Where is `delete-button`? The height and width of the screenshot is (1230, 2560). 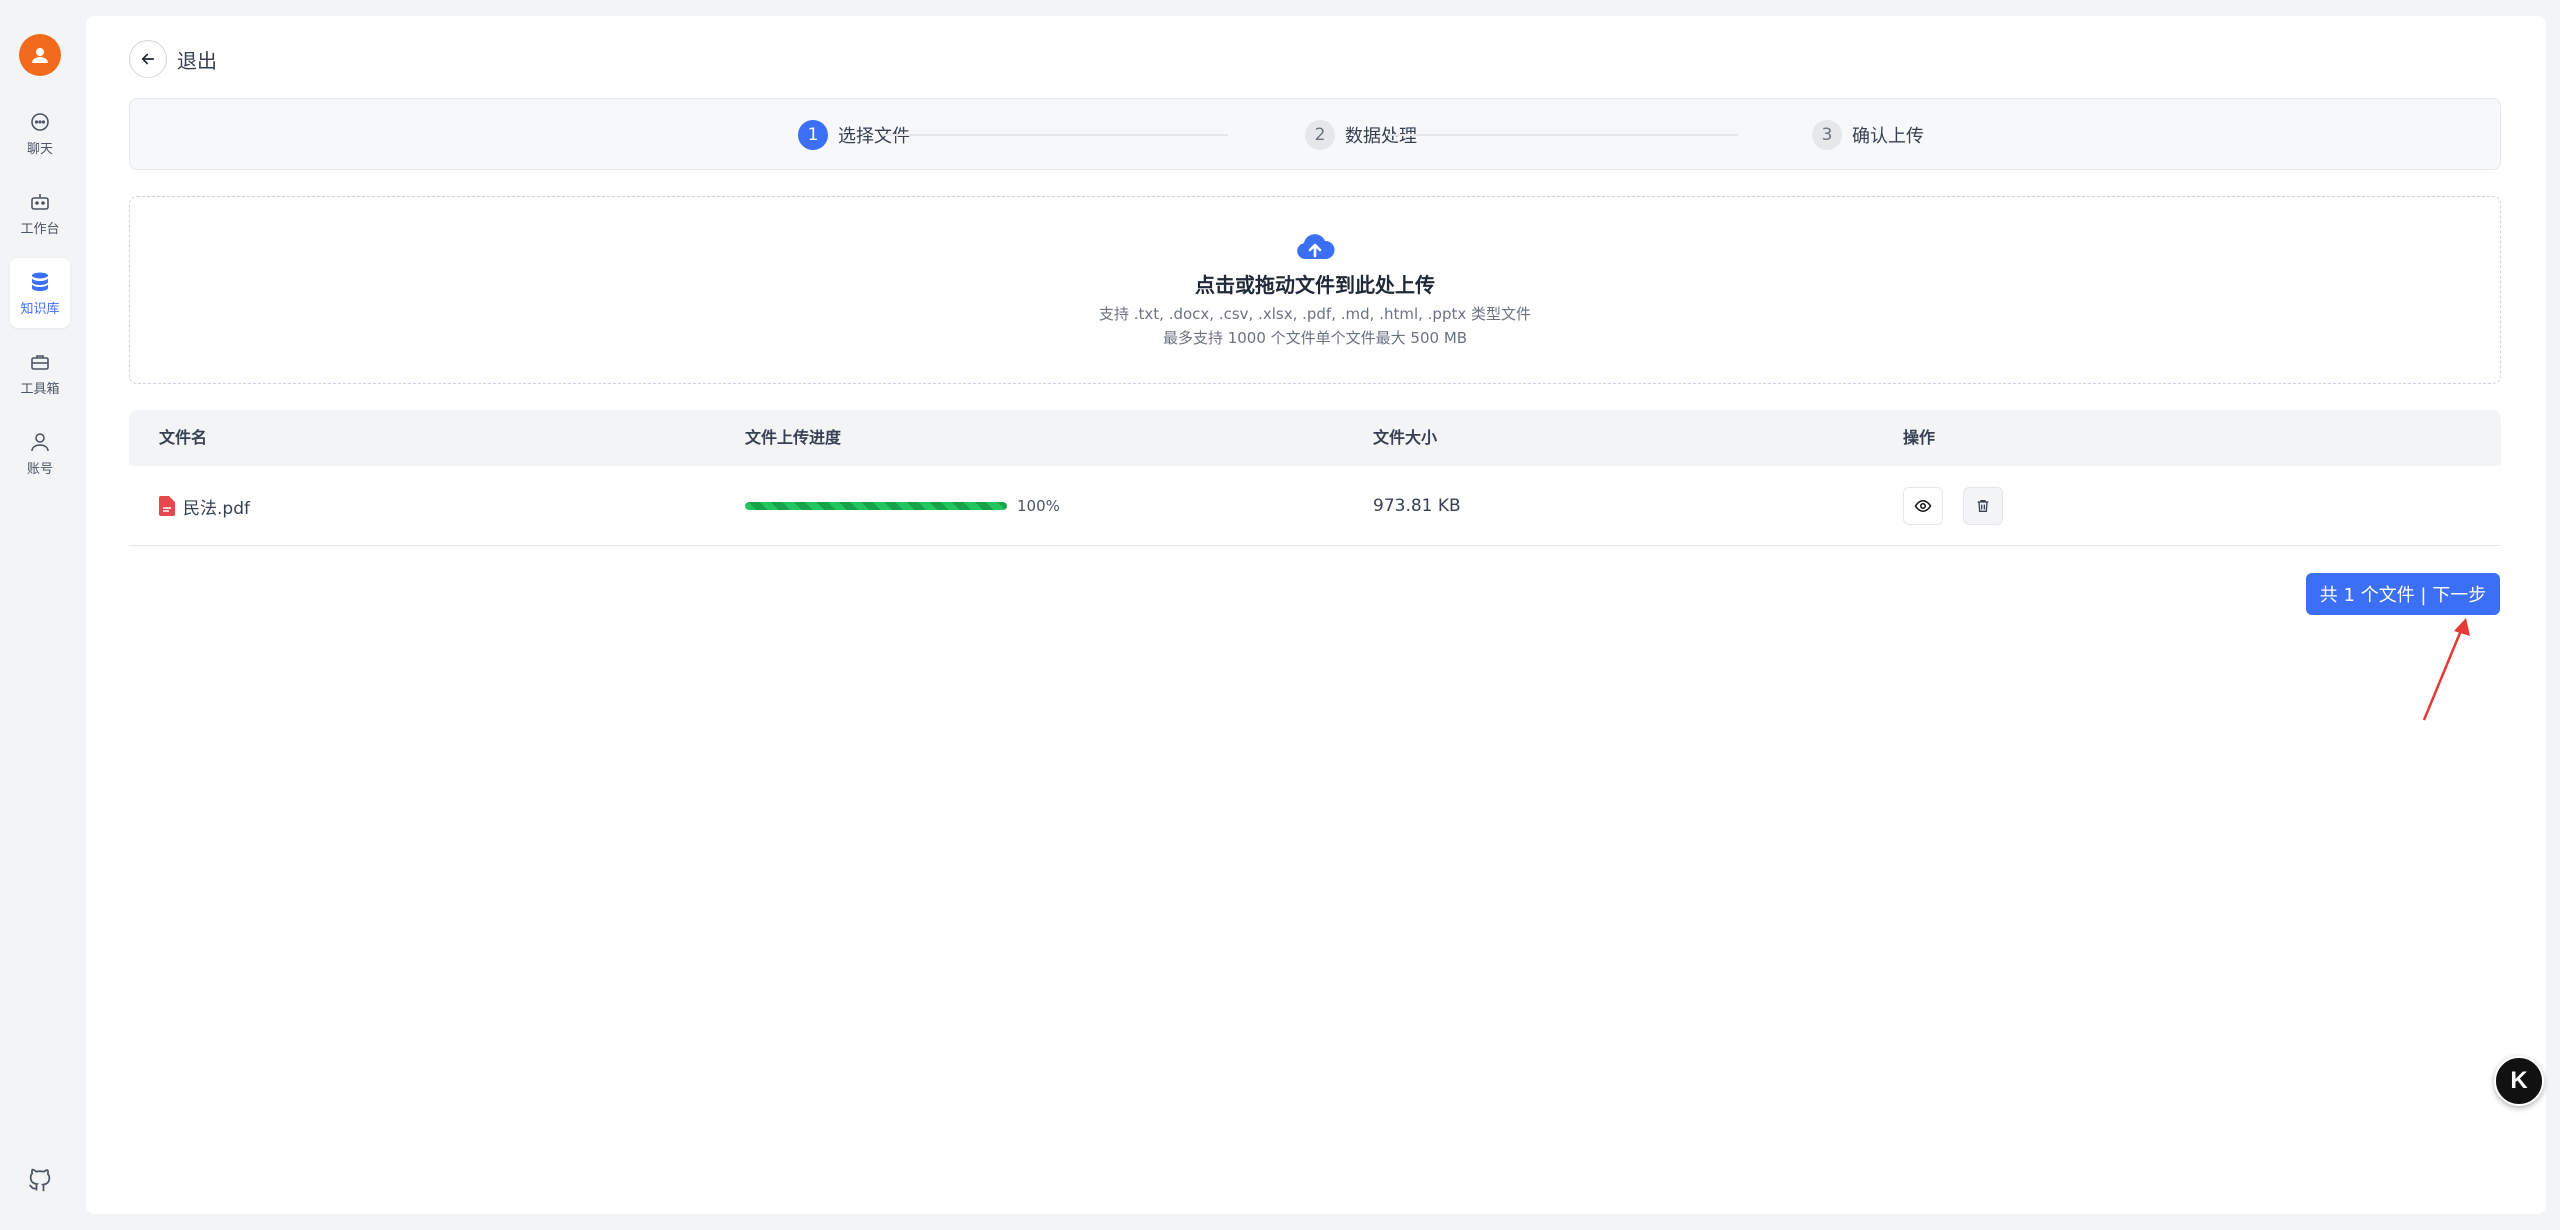 delete-button is located at coordinates (1983, 506).